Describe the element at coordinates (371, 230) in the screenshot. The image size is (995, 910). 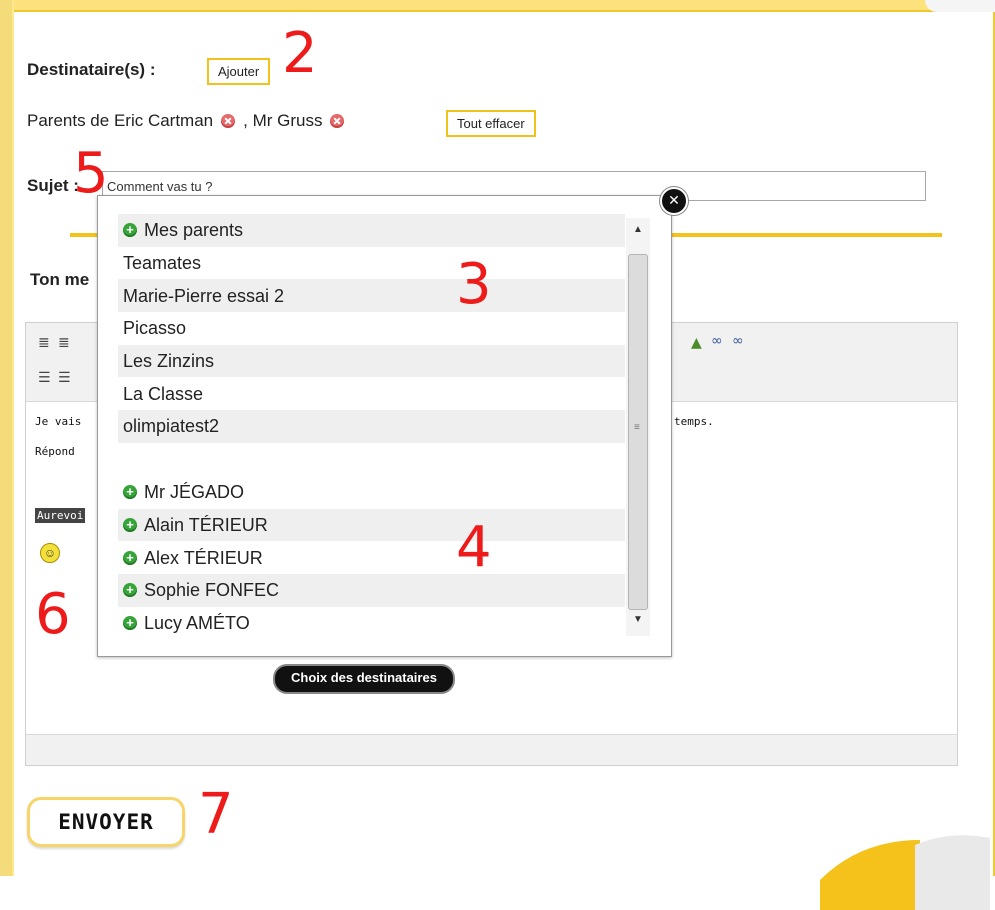
I see `list-item: + Mes parents` at that location.